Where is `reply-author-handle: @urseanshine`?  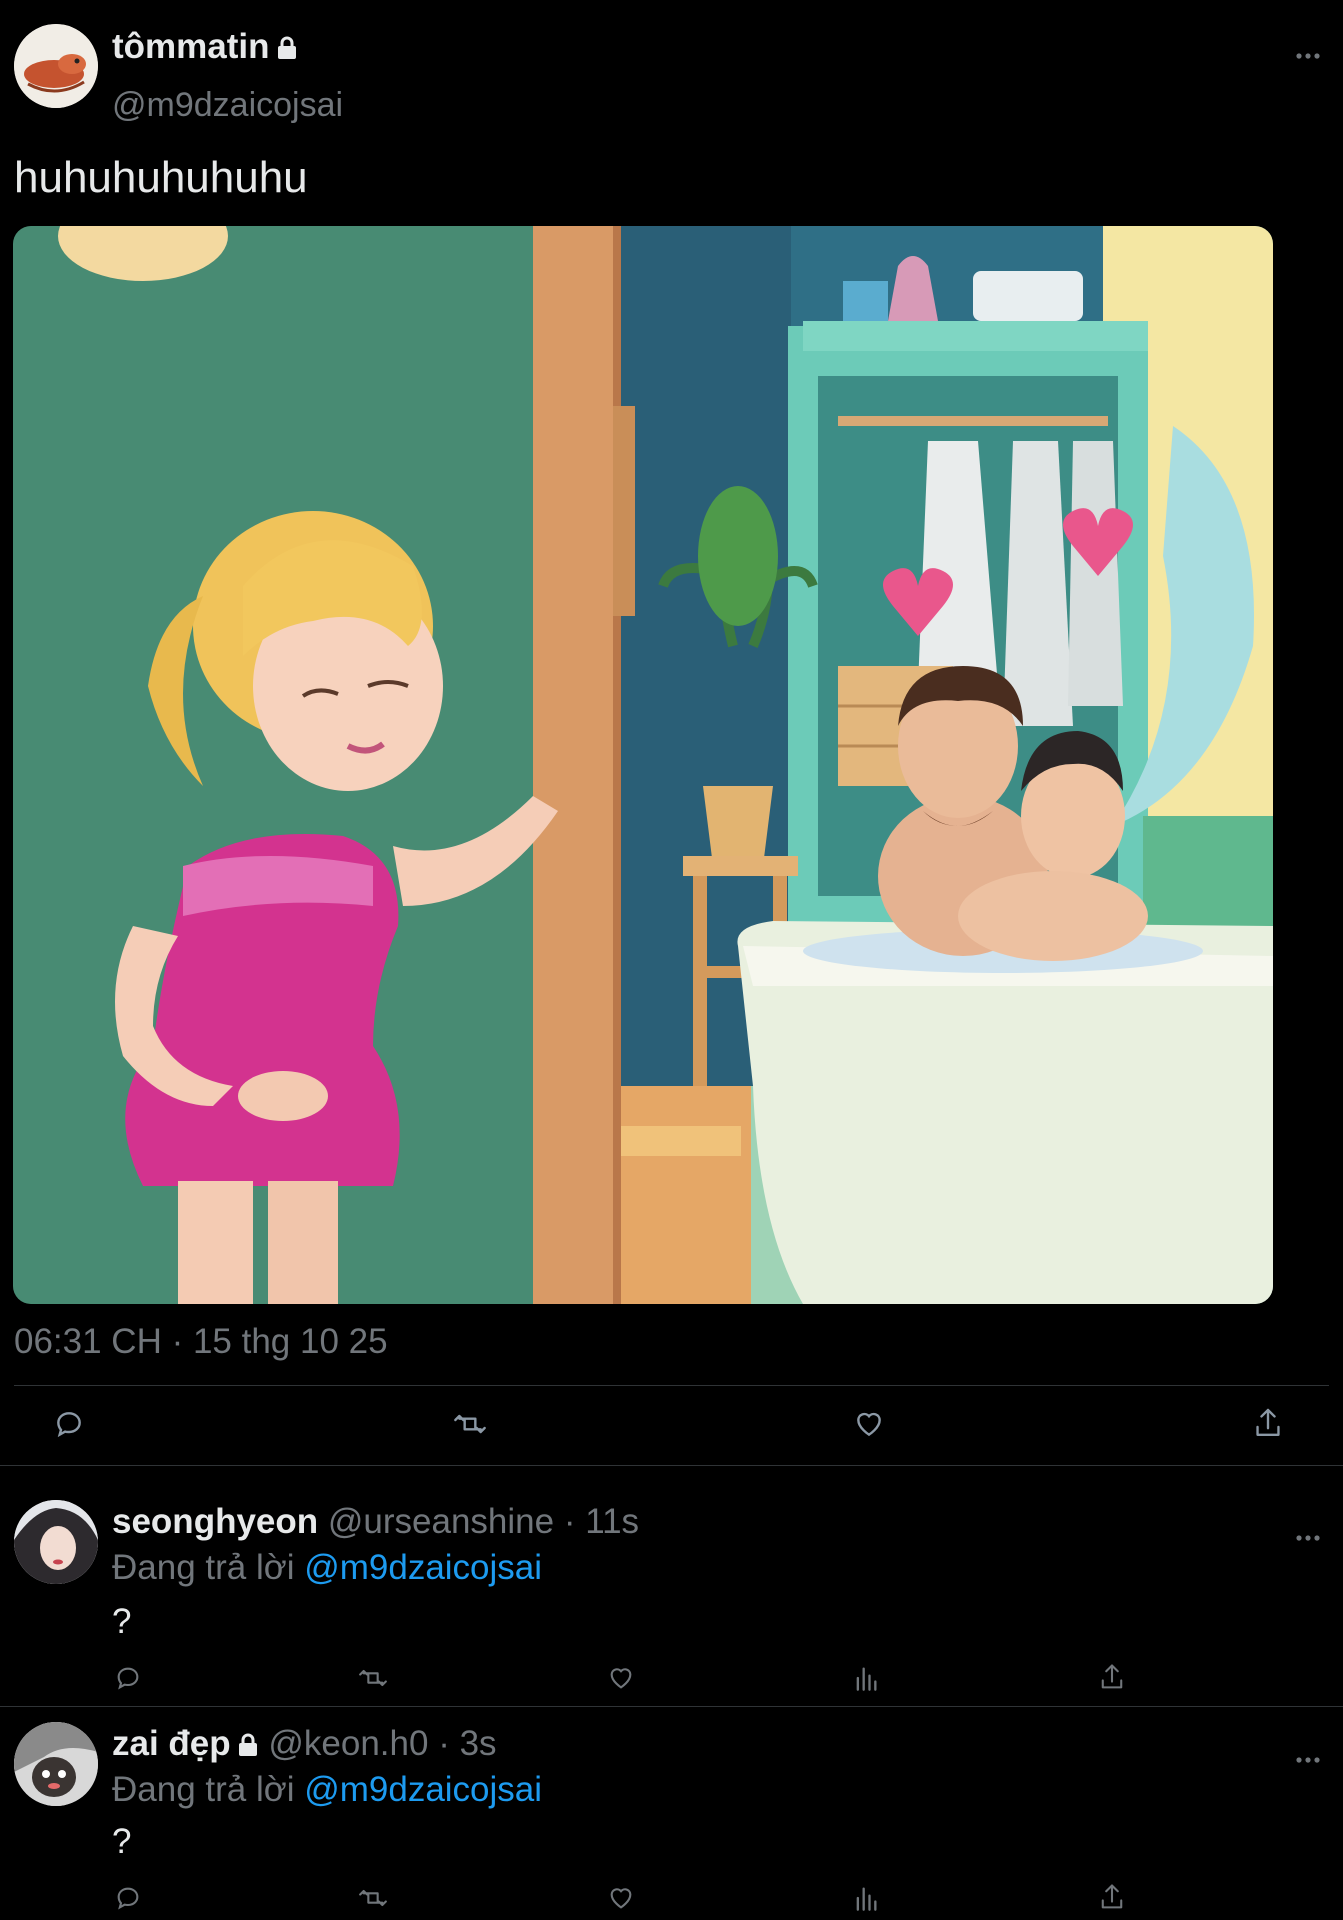
reply-author-handle: @urseanshine is located at coordinates (441, 1521).